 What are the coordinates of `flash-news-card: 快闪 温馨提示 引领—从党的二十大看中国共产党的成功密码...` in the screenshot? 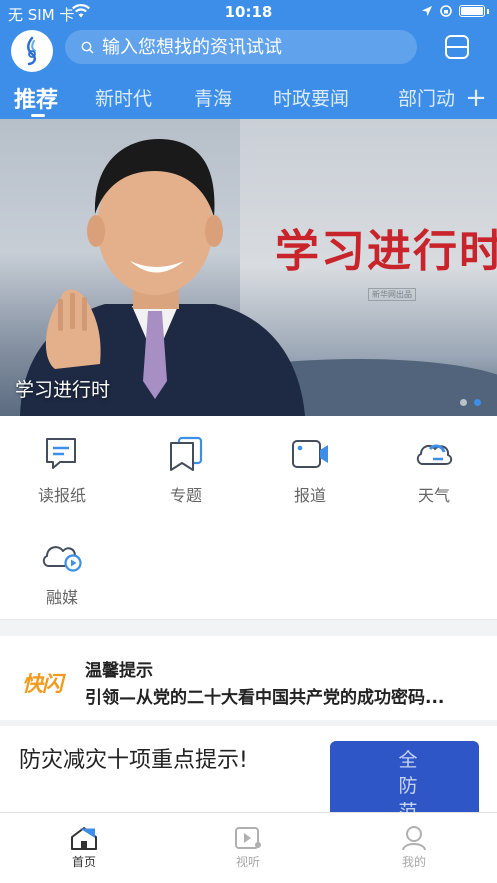 It's located at (248, 678).